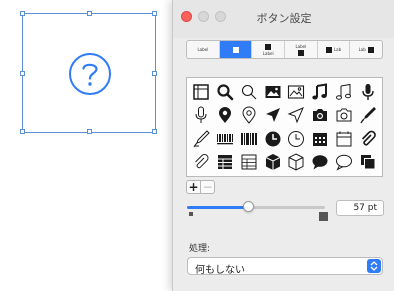 The image size is (394, 291). Describe the element at coordinates (217, 207) in the screenshot. I see `size-slider-fill` at that location.